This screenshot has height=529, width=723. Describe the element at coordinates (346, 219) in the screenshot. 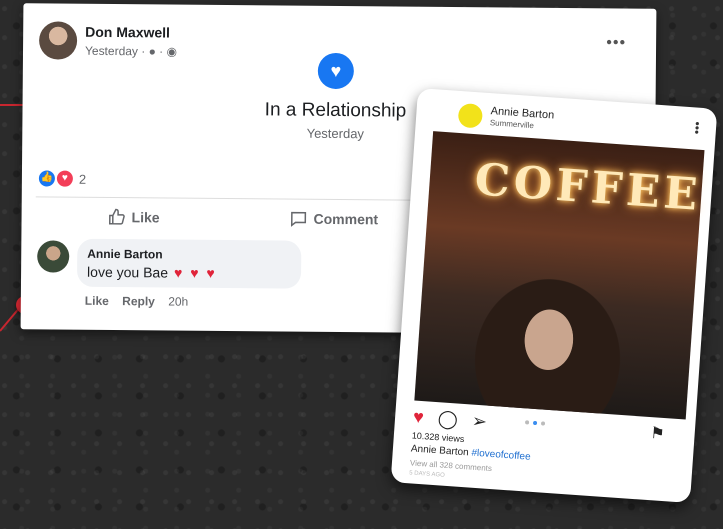

I see `comment-label: Comment` at that location.